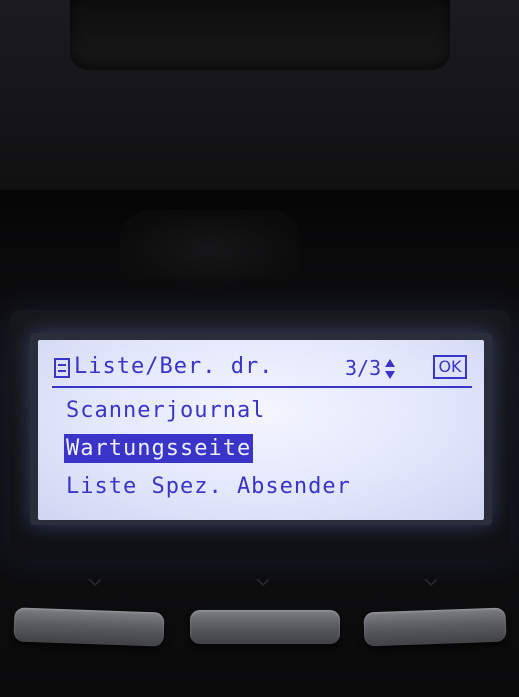  I want to click on menu-item-scannerjournal: Scannerjournal, so click(264, 411).